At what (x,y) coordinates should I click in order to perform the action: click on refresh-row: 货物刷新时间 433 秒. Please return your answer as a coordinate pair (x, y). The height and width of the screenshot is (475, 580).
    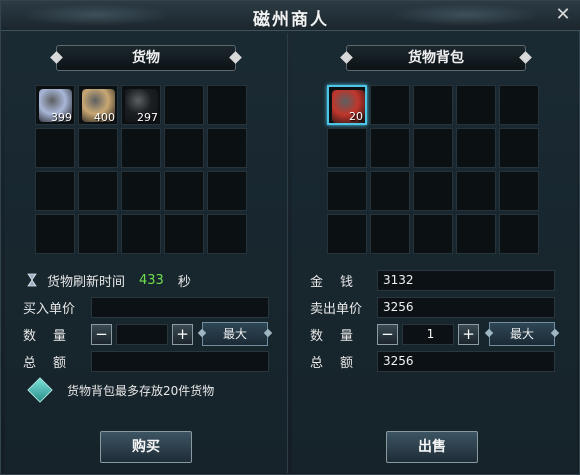
    Looking at the image, I should click on (107, 280).